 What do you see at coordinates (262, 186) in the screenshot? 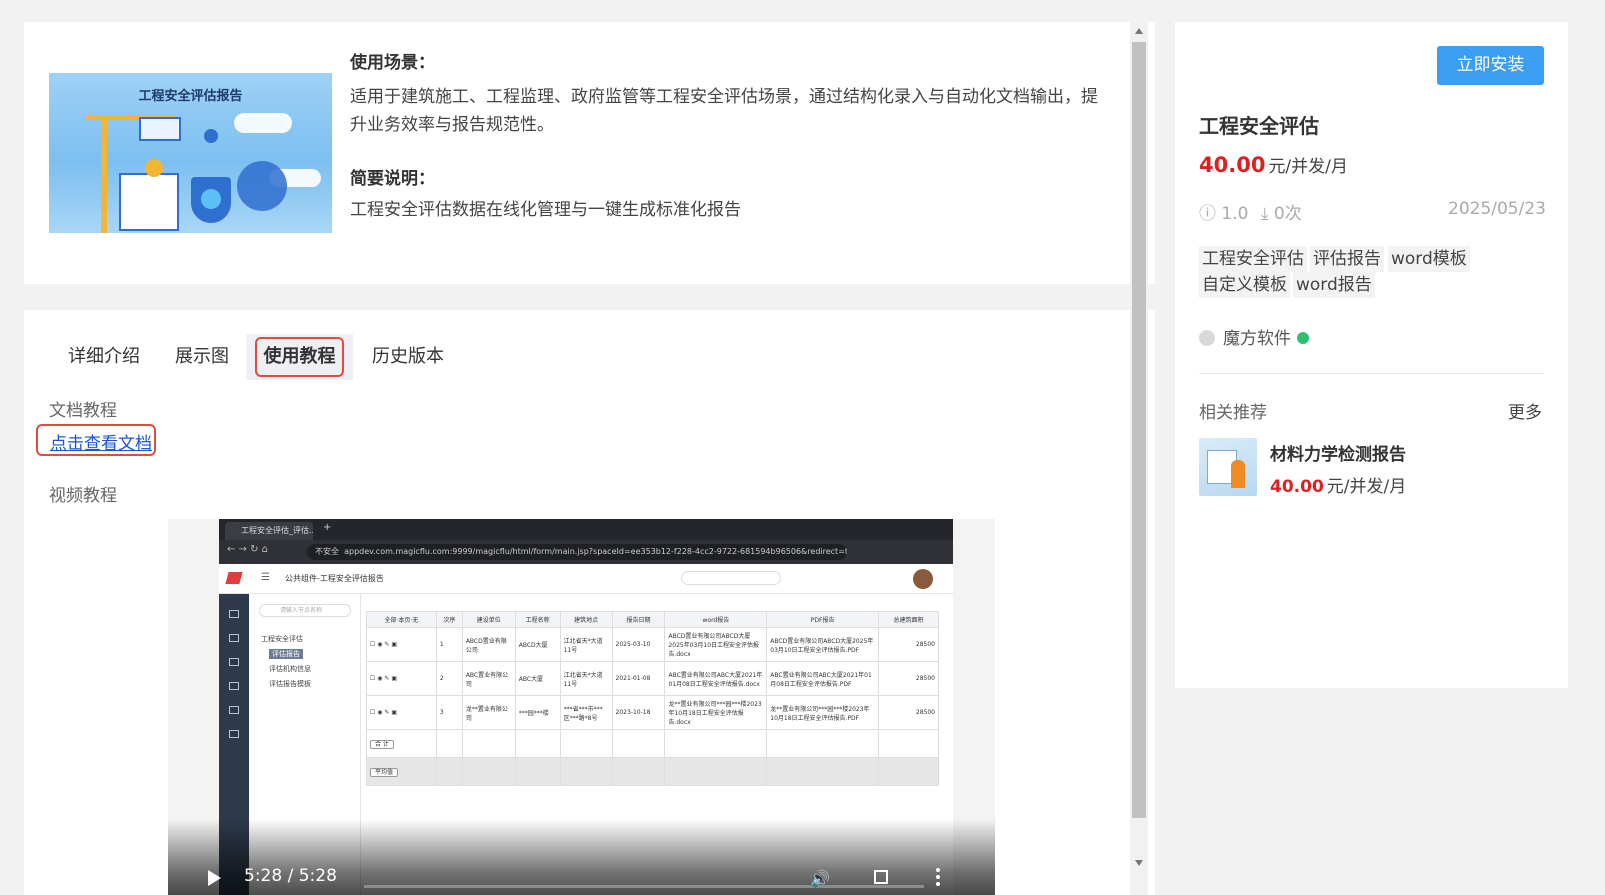
I see `gear-icon` at bounding box center [262, 186].